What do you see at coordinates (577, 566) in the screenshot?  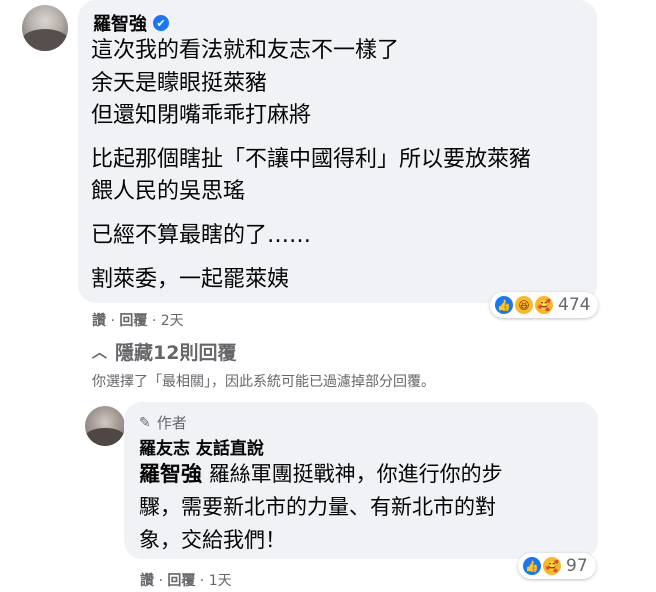 I see `reaction-count: 97` at bounding box center [577, 566].